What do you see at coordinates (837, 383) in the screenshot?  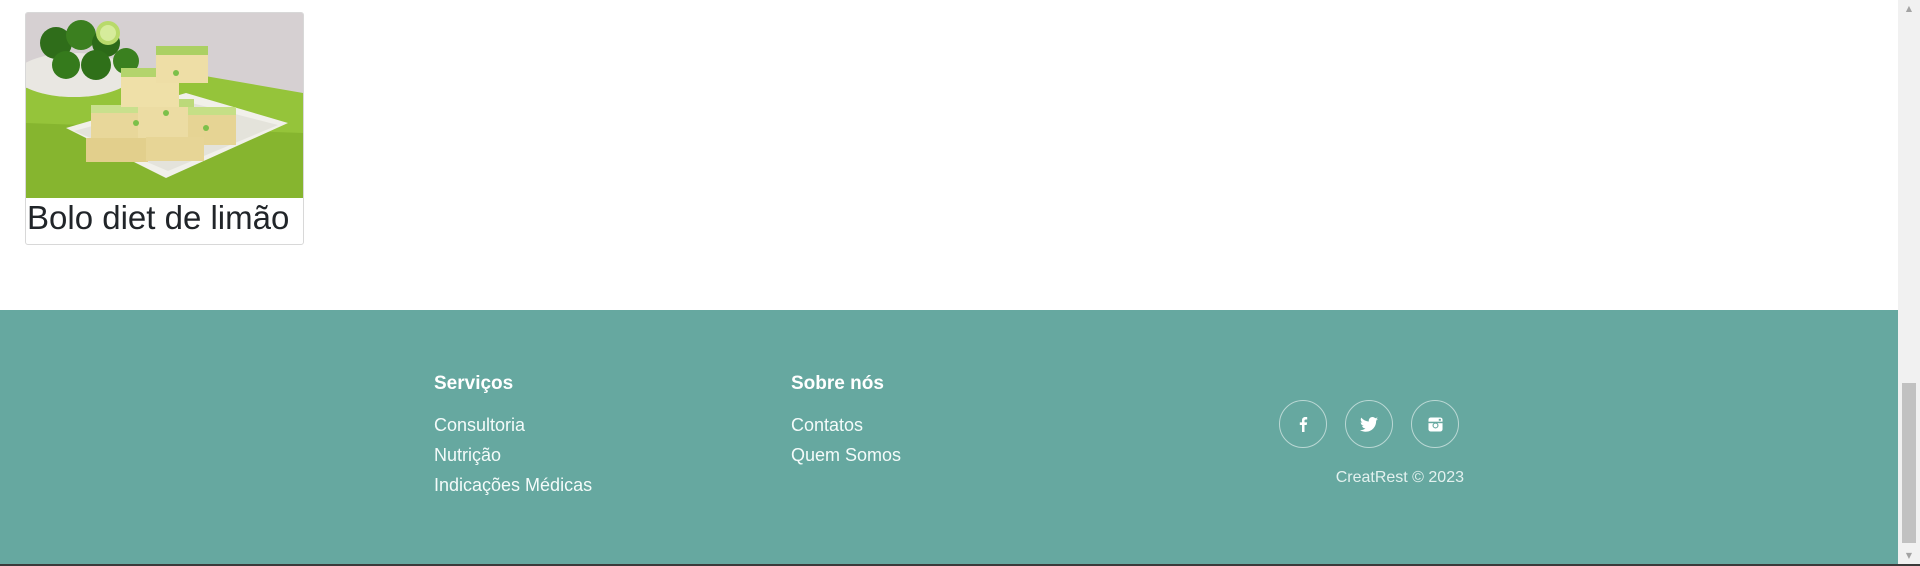 I see `about-heading: Sobre nós` at bounding box center [837, 383].